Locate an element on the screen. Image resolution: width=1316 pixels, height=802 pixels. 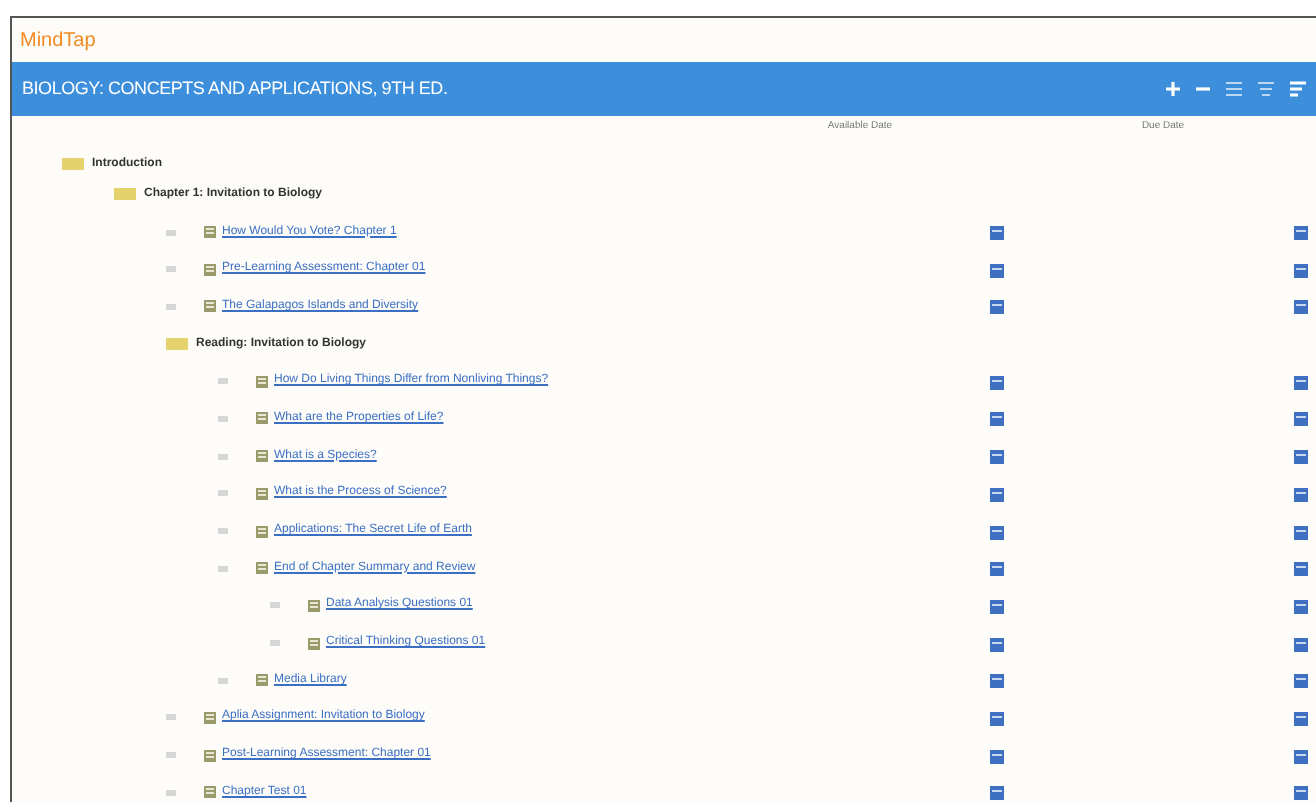
filter-icon is located at coordinates (1298, 89).